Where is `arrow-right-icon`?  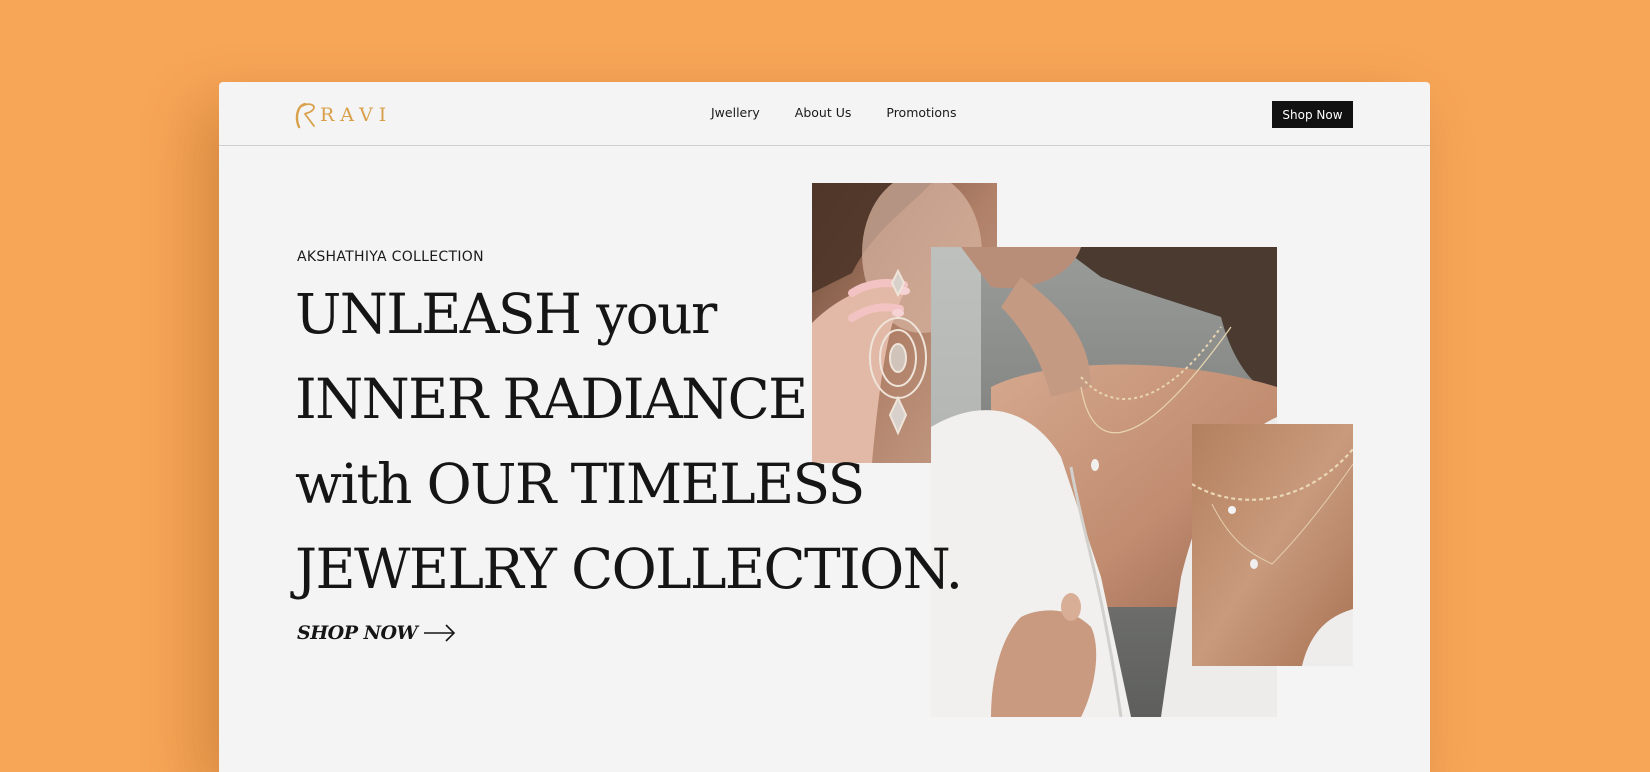
arrow-right-icon is located at coordinates (440, 633).